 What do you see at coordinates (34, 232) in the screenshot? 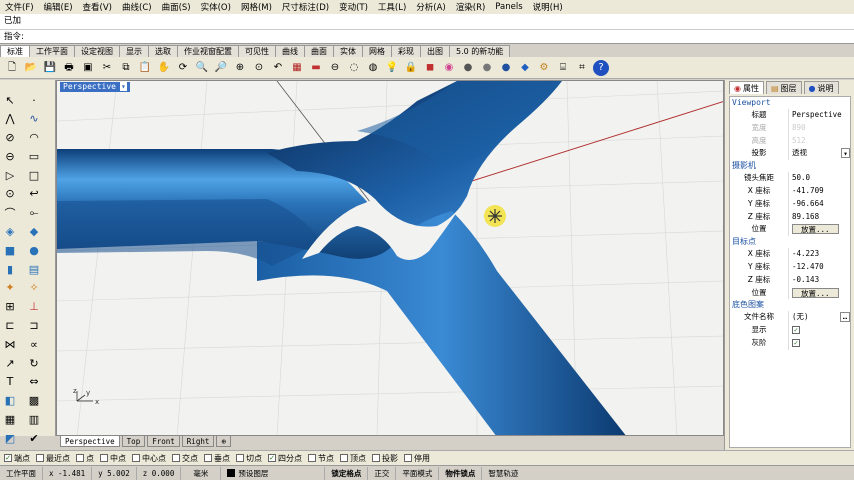
I see `extrude-surface-icon: ◆` at bounding box center [34, 232].